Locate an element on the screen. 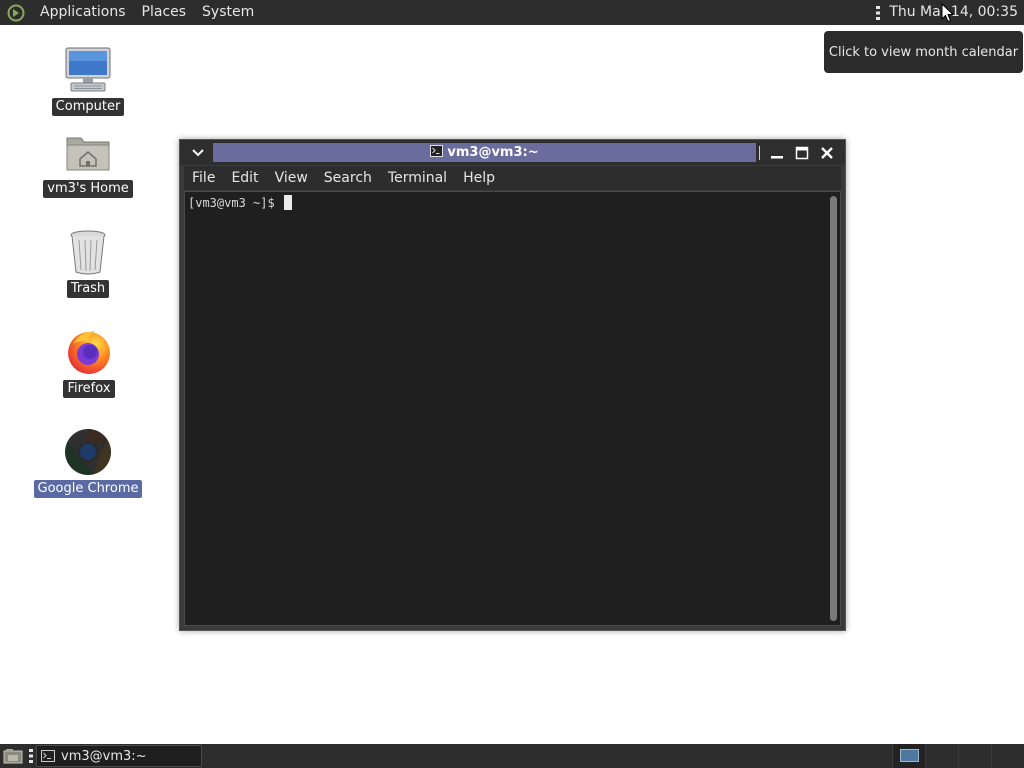  home-folder-icon is located at coordinates (88, 152).